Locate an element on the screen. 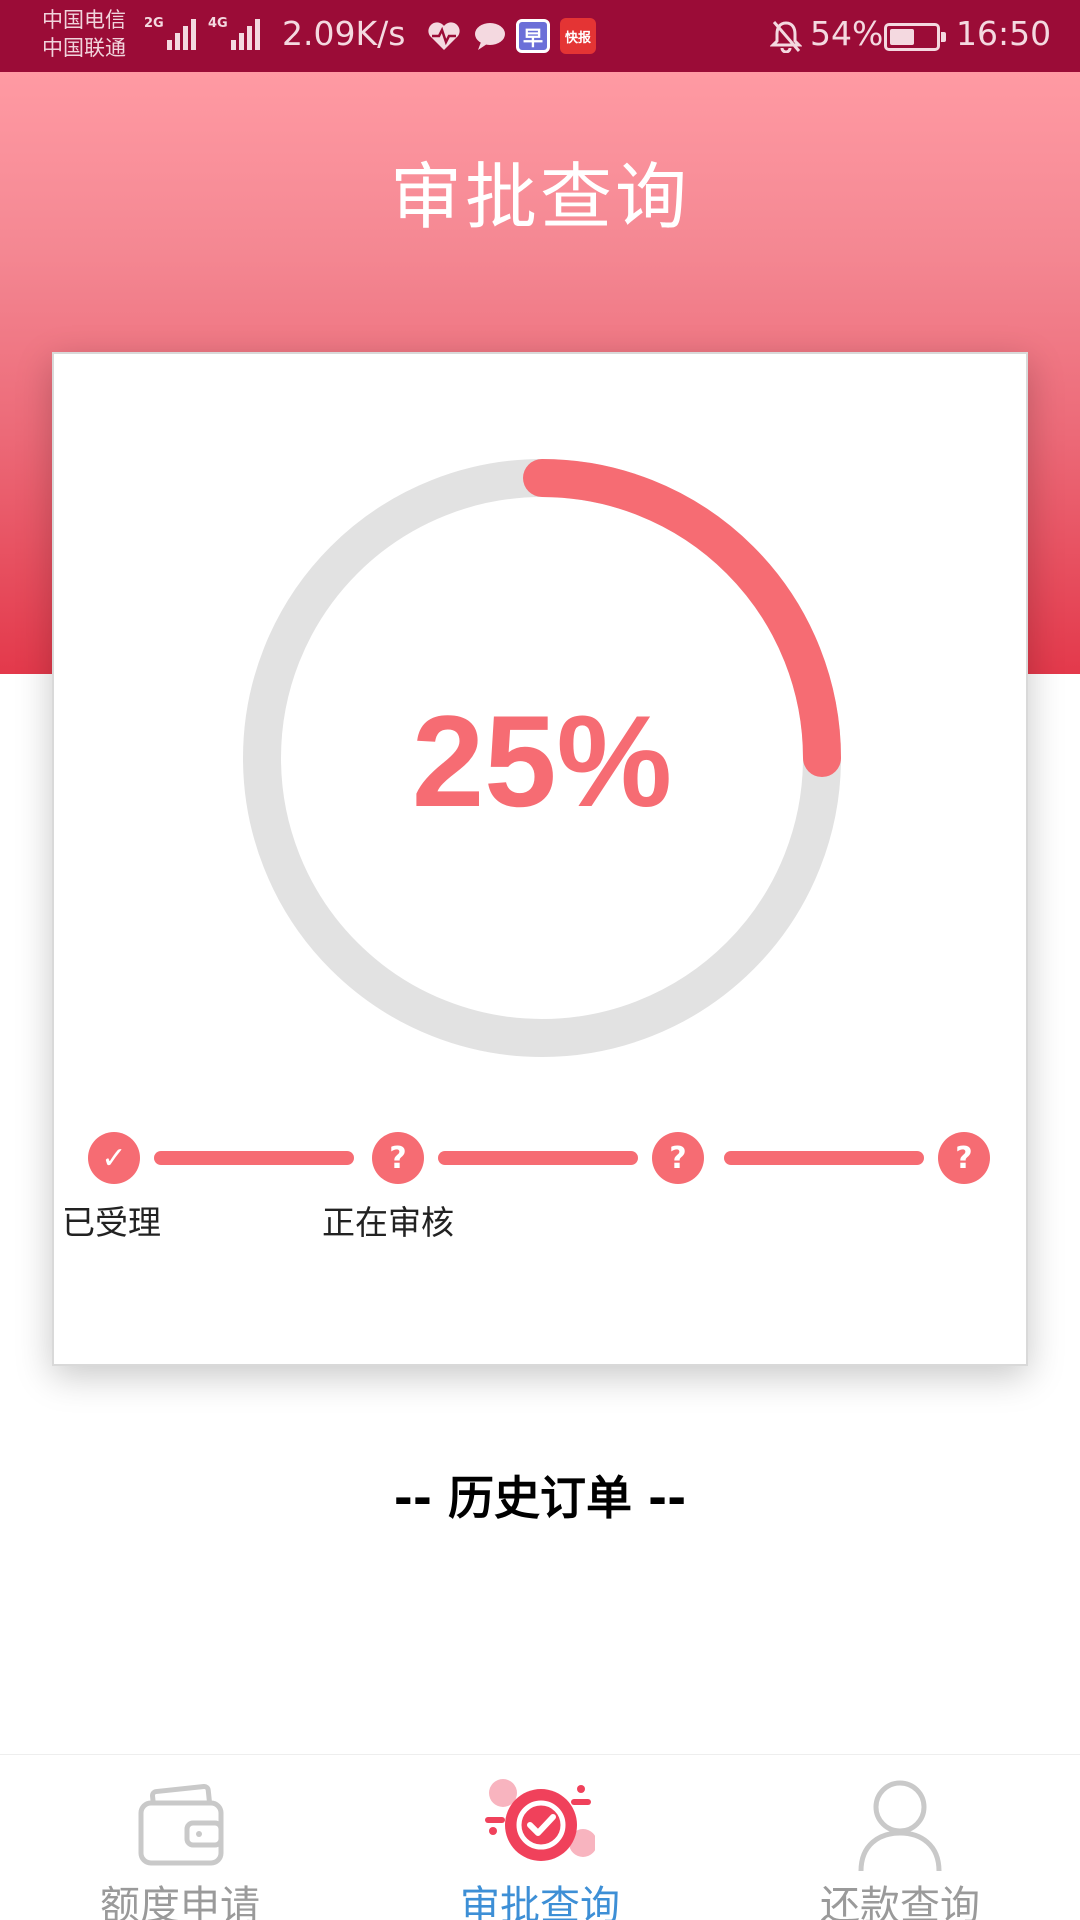 Image resolution: width=1080 pixels, height=1920 pixels. signal-1-icon: 2G is located at coordinates (170, 33).